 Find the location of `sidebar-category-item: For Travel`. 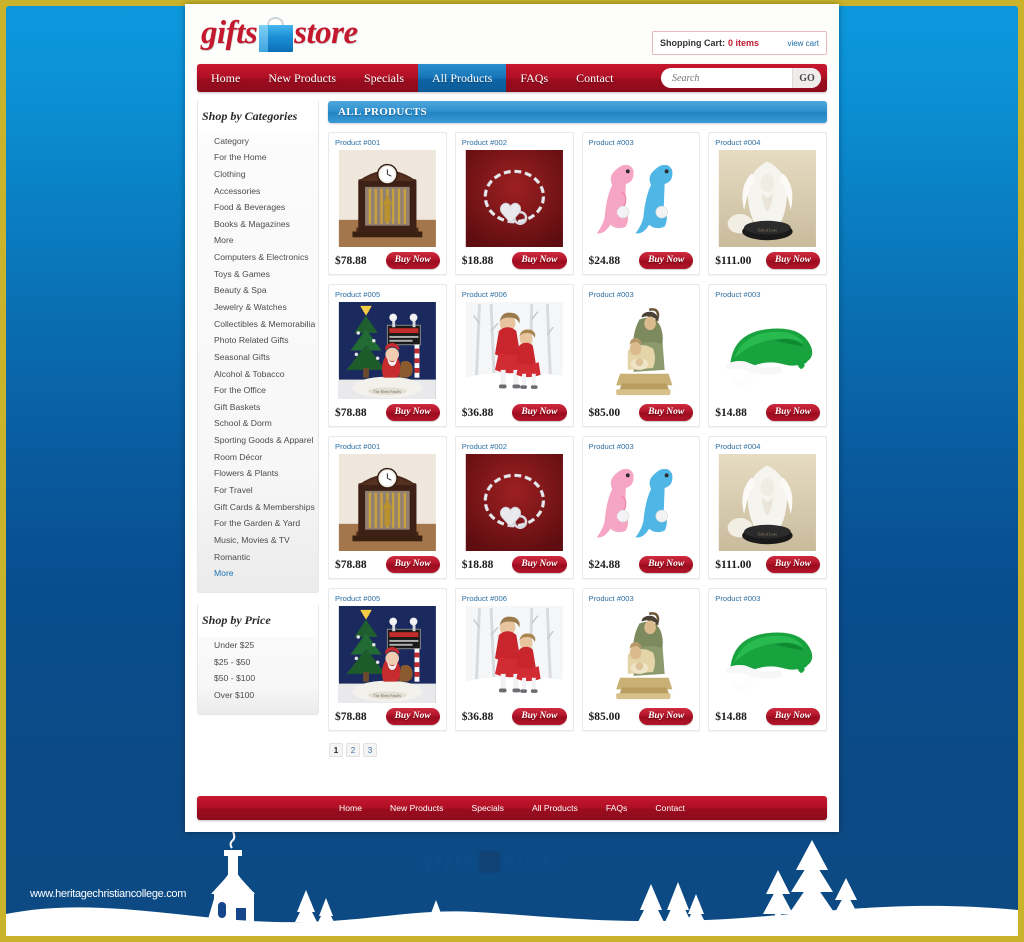

sidebar-category-item: For Travel is located at coordinates (258, 490).